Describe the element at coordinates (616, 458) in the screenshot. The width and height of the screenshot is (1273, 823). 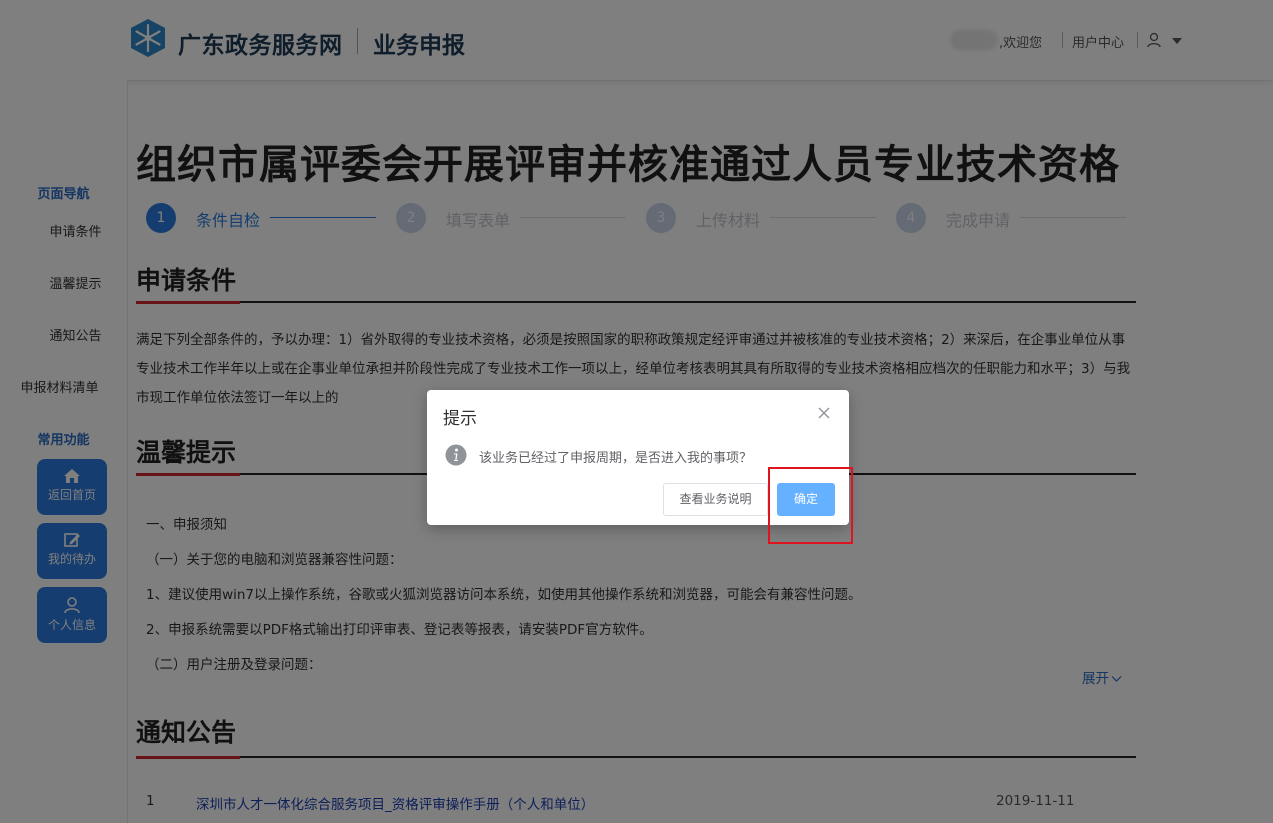
I see `dialog-message: 该业务已经过了申报周期，是否进入我的事项？` at that location.